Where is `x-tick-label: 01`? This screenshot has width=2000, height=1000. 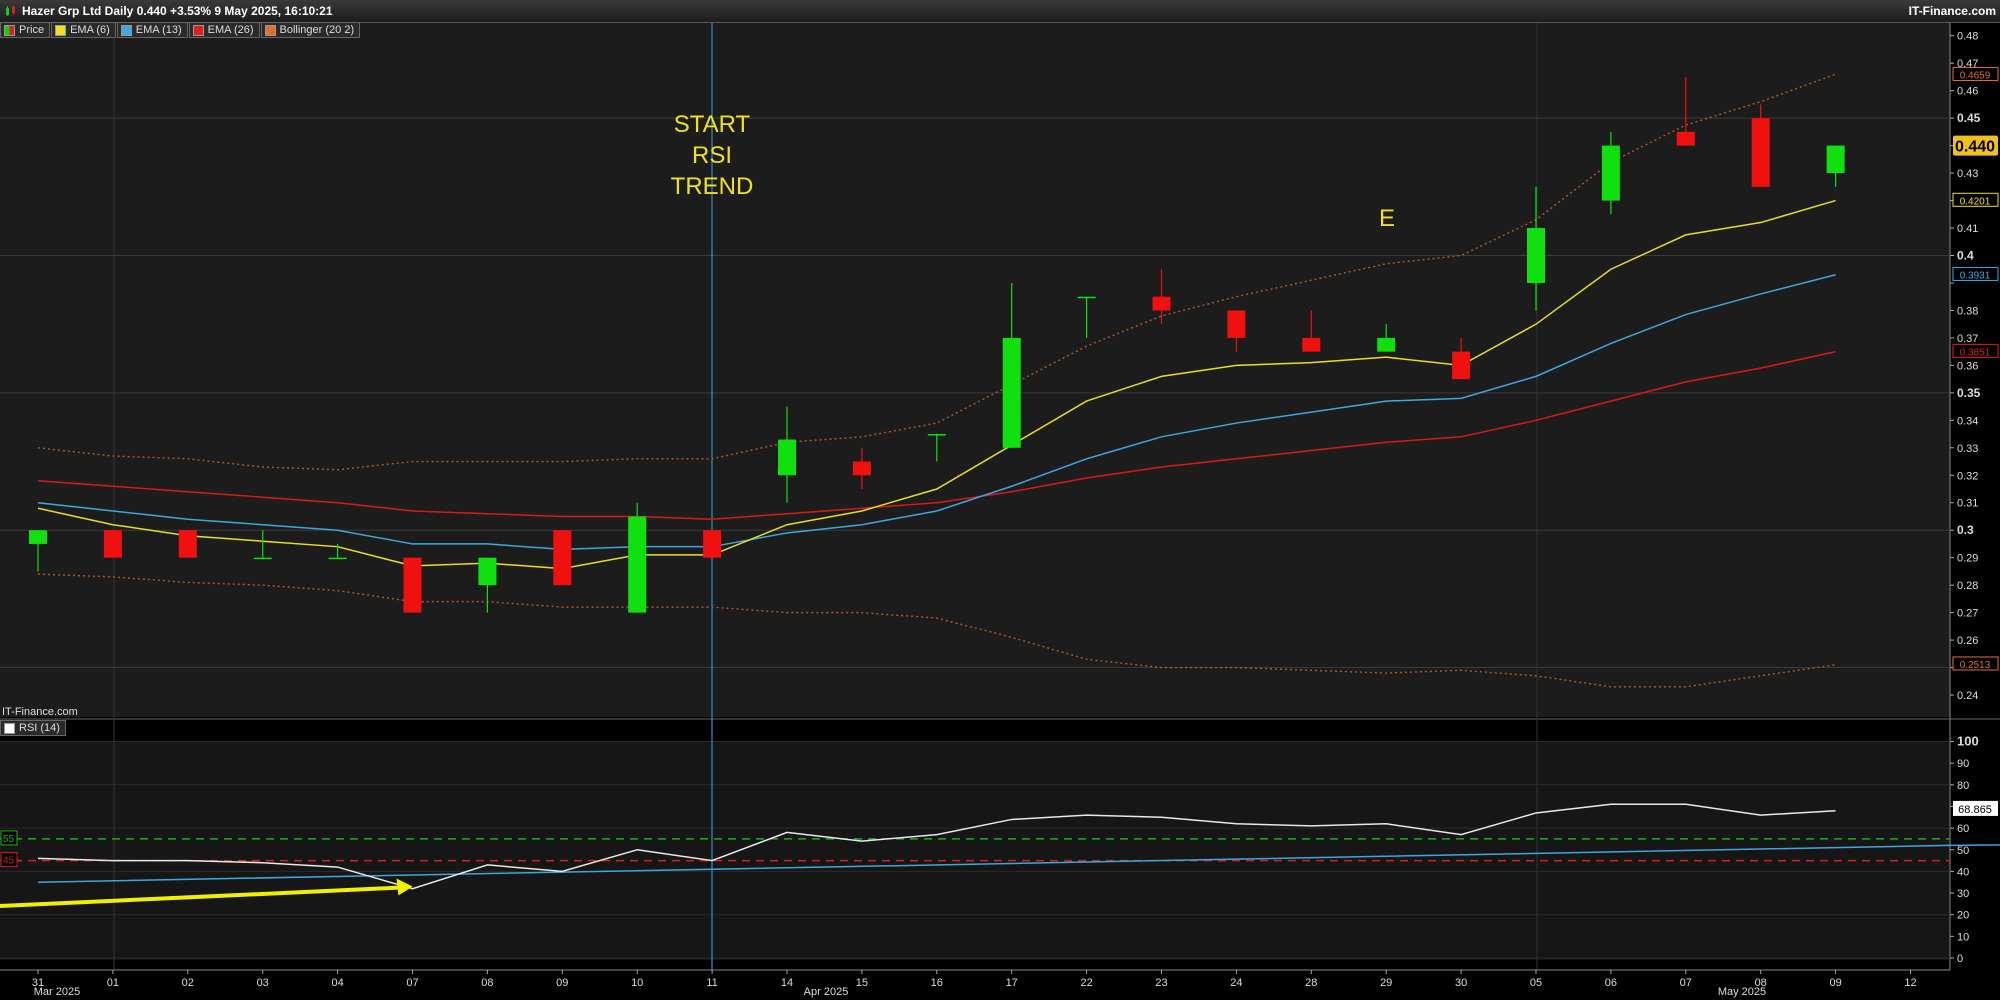 x-tick-label: 01 is located at coordinates (113, 983).